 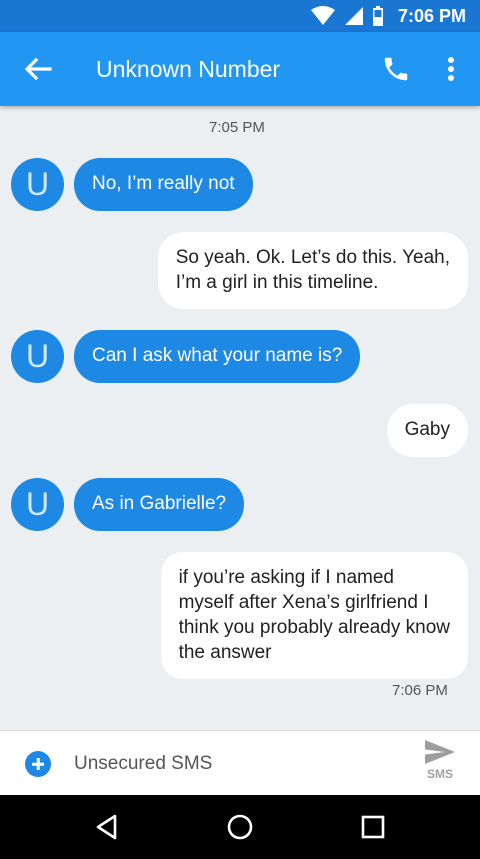 I want to click on message-line: So yeah. Ok. Let’s do this. Yeah,, so click(x=312, y=257).